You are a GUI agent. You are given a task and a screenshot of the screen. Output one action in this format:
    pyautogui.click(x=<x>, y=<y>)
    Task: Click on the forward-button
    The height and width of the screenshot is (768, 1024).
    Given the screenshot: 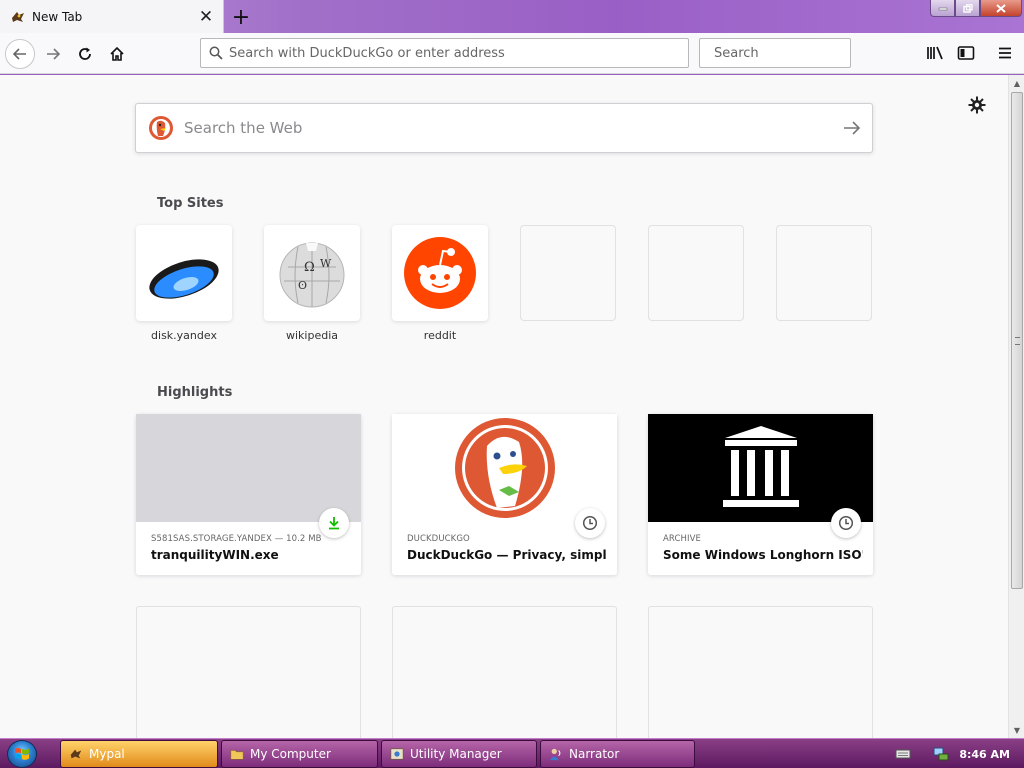 What is the action you would take?
    pyautogui.click(x=53, y=54)
    